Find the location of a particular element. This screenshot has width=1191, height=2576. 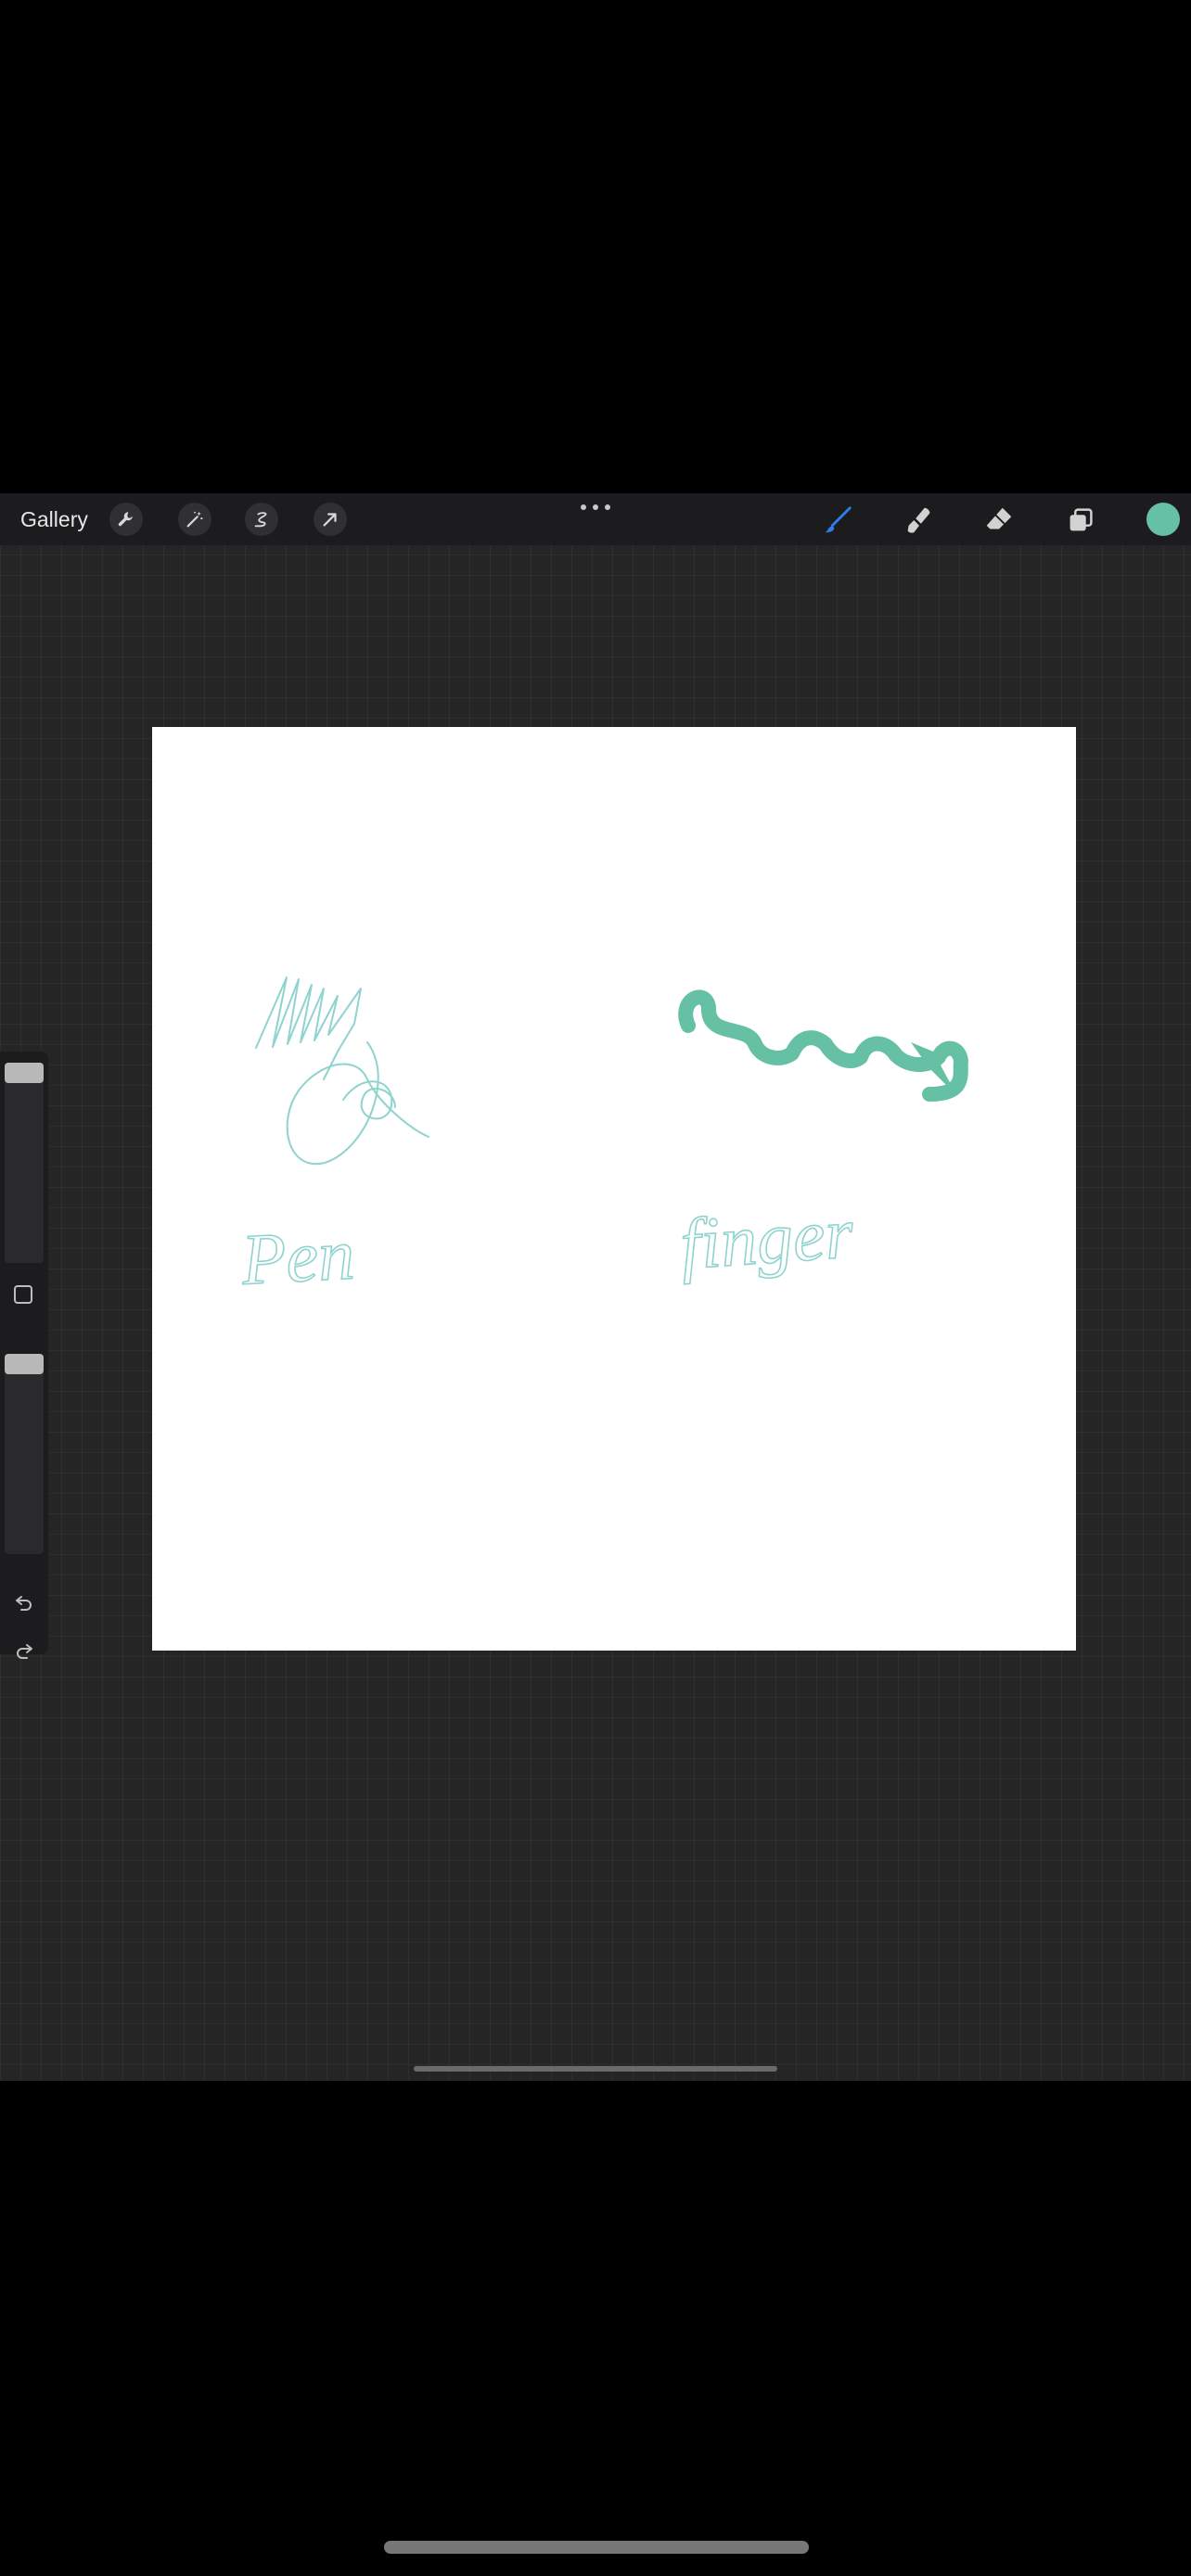

more-options-button is located at coordinates (595, 508).